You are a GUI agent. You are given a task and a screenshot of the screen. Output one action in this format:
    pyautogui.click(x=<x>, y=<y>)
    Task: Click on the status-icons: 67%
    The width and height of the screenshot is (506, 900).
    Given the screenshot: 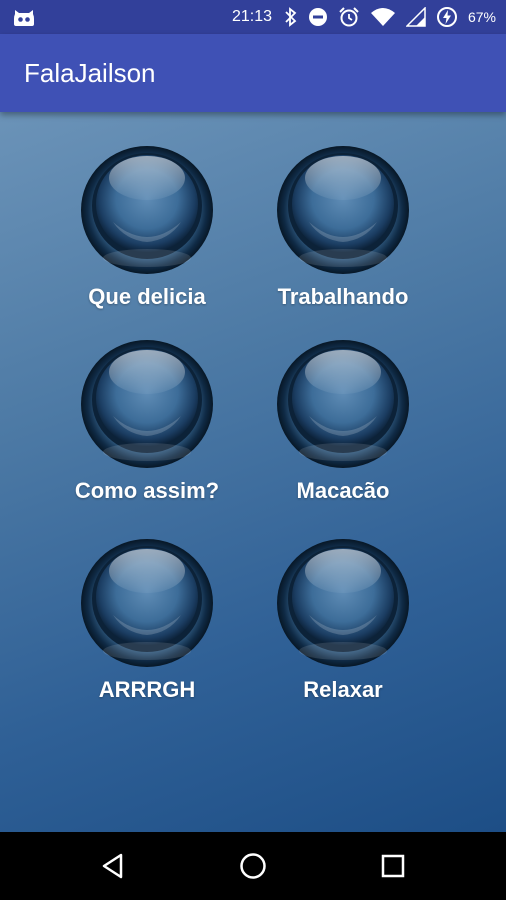 What is the action you would take?
    pyautogui.click(x=390, y=17)
    